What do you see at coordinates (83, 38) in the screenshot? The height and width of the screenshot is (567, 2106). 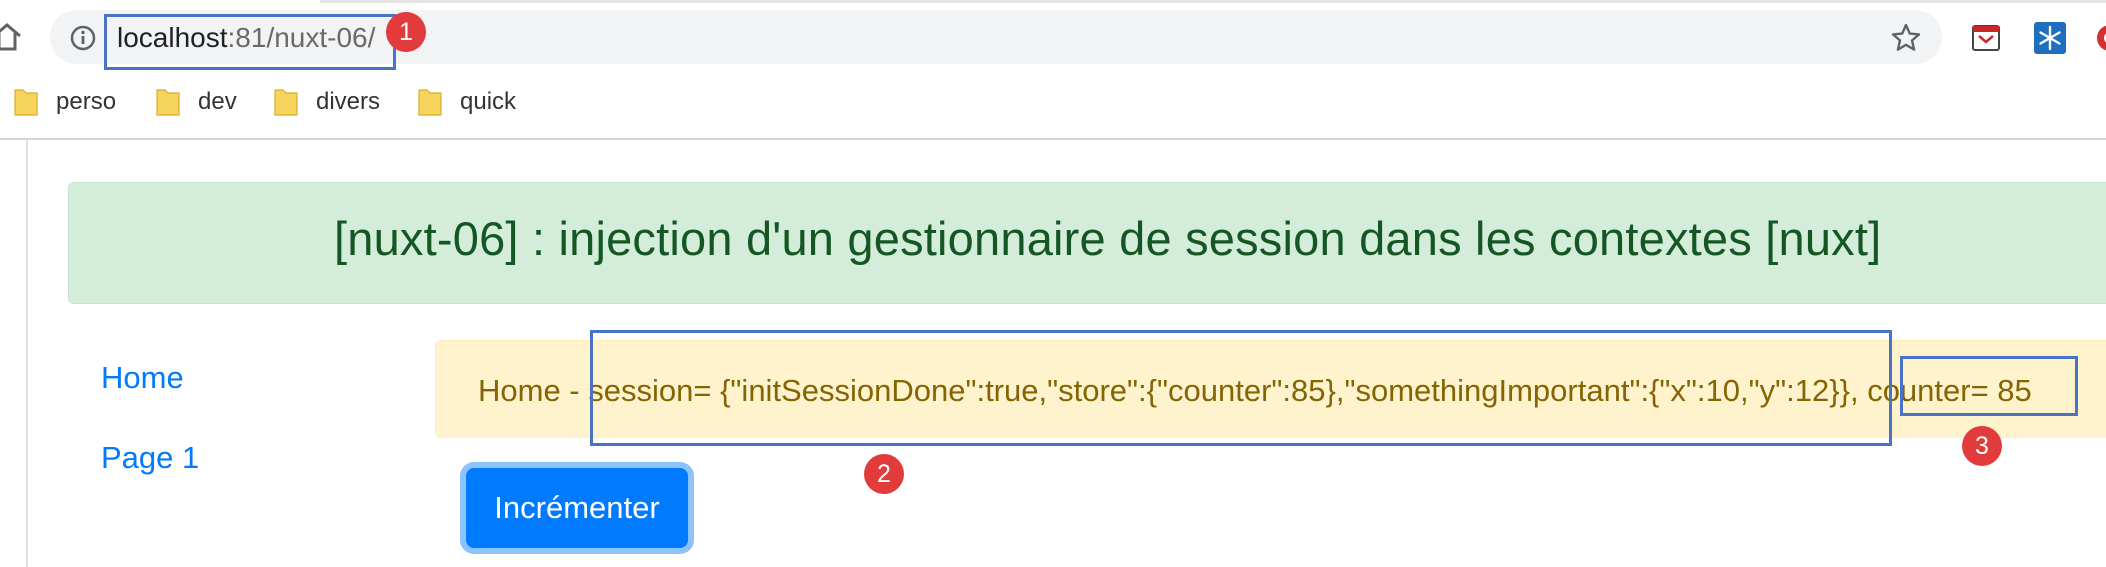 I see `info-icon` at bounding box center [83, 38].